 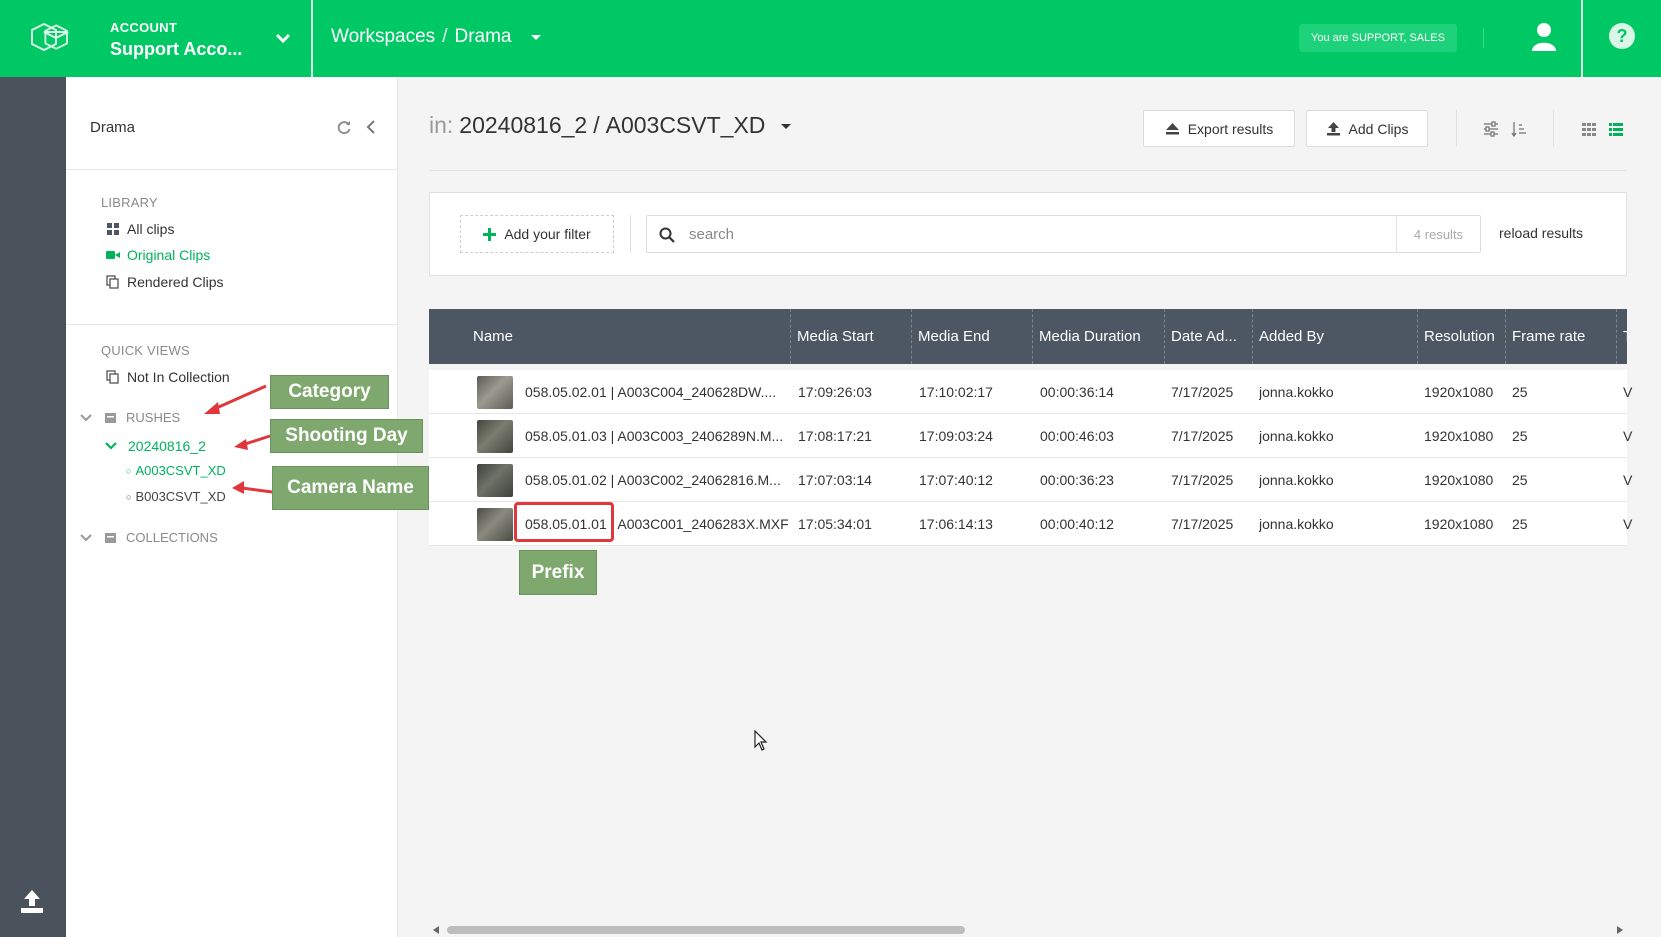 What do you see at coordinates (1462, 336) in the screenshot?
I see `column-header-resolution: Resolution` at bounding box center [1462, 336].